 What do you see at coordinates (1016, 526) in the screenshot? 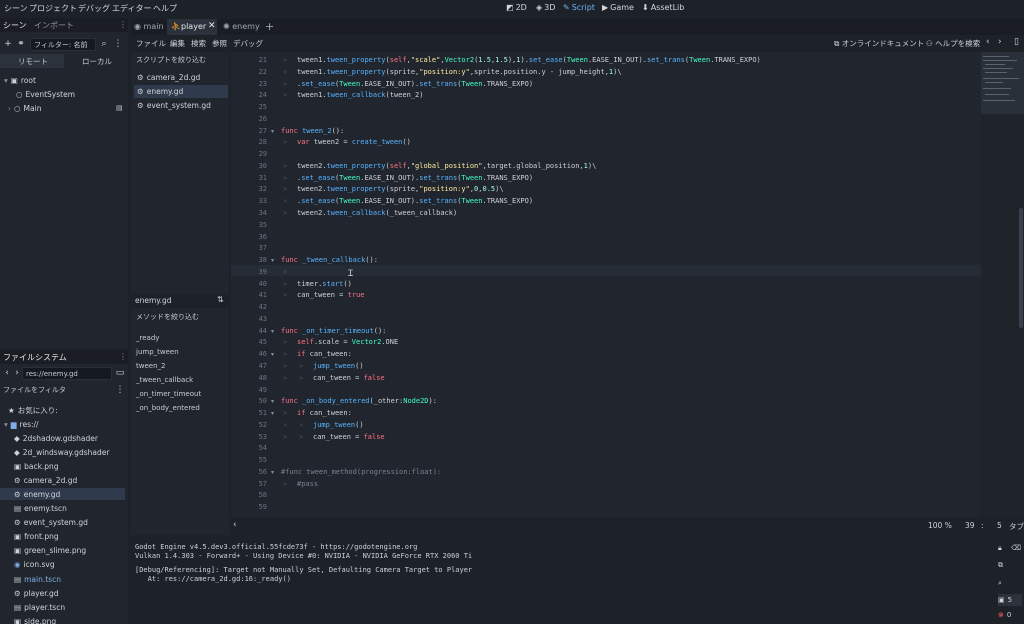
I see `indent-mode: タブ` at bounding box center [1016, 526].